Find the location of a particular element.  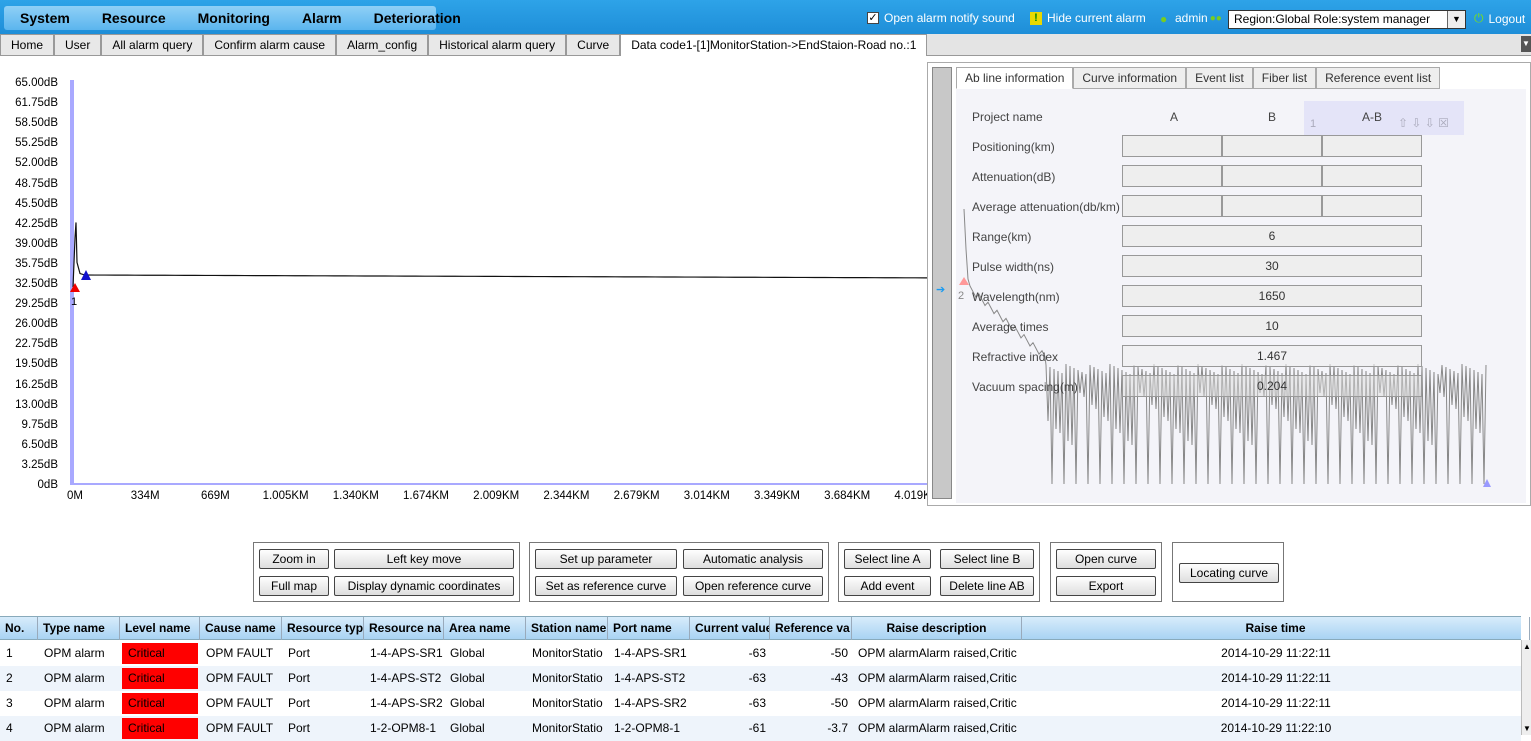

menu-resource: Resource is located at coordinates (134, 18).